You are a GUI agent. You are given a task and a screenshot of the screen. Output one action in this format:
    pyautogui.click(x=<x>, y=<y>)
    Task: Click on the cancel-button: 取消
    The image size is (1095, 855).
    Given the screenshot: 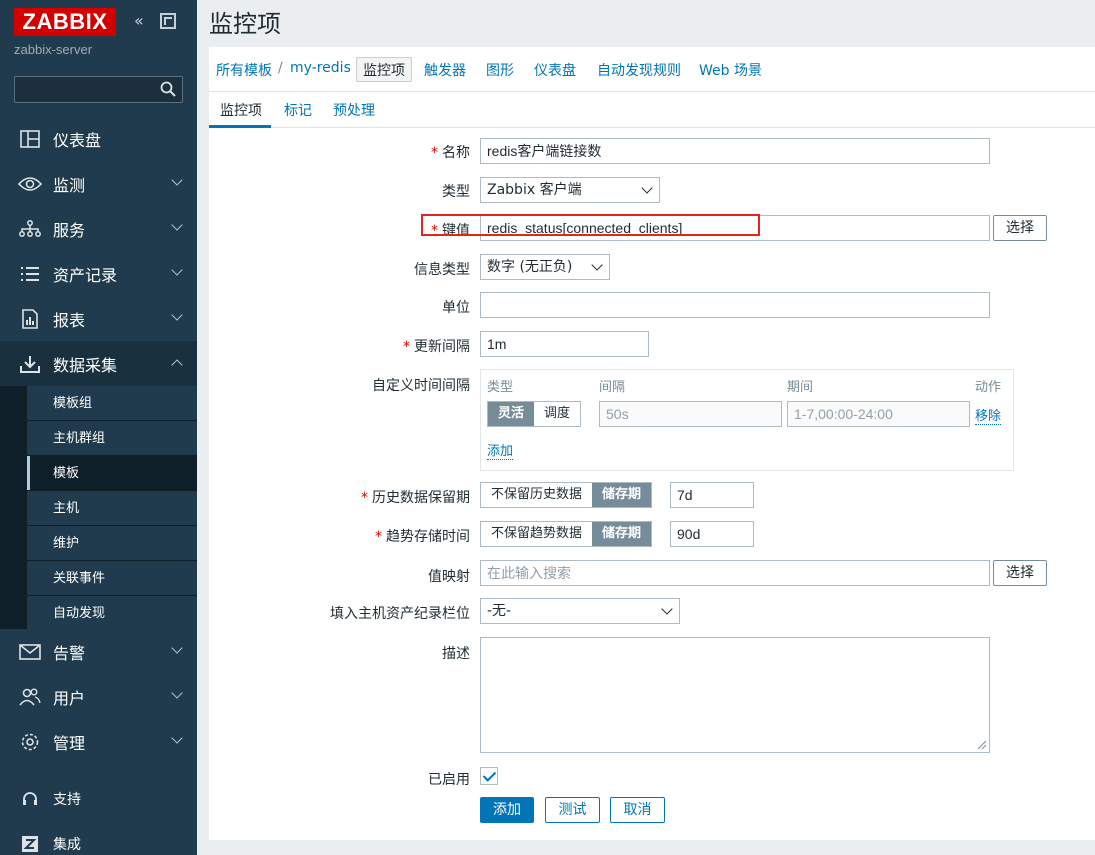 What is the action you would take?
    pyautogui.click(x=637, y=810)
    